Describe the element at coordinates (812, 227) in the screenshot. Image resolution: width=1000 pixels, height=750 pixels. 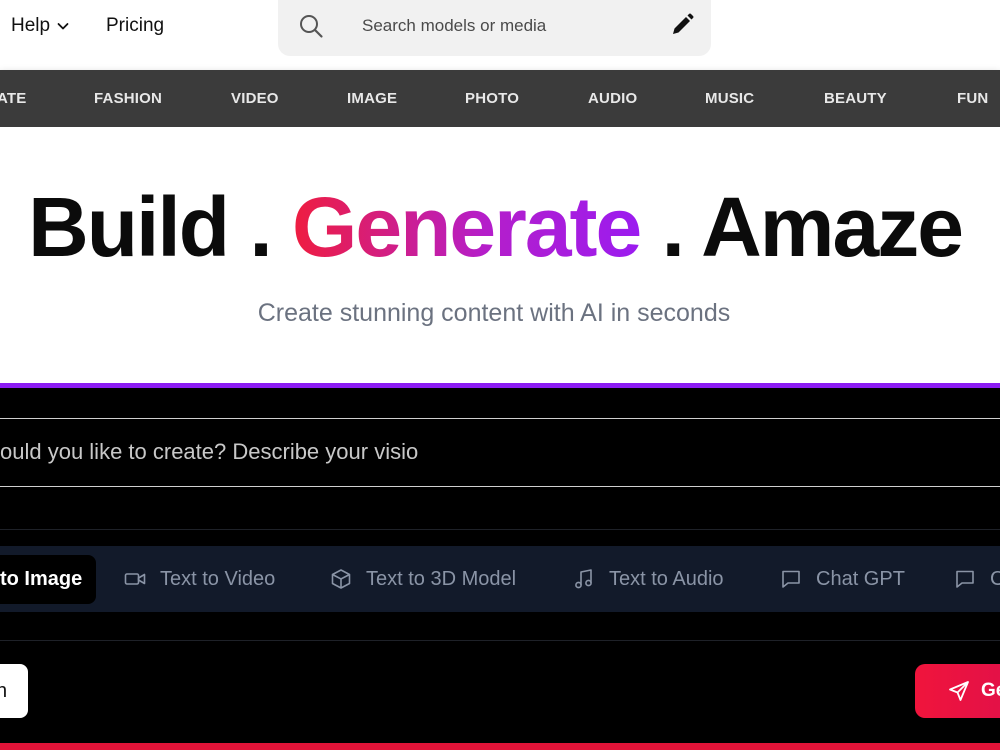
I see `headline-amaze: . Amaze` at that location.